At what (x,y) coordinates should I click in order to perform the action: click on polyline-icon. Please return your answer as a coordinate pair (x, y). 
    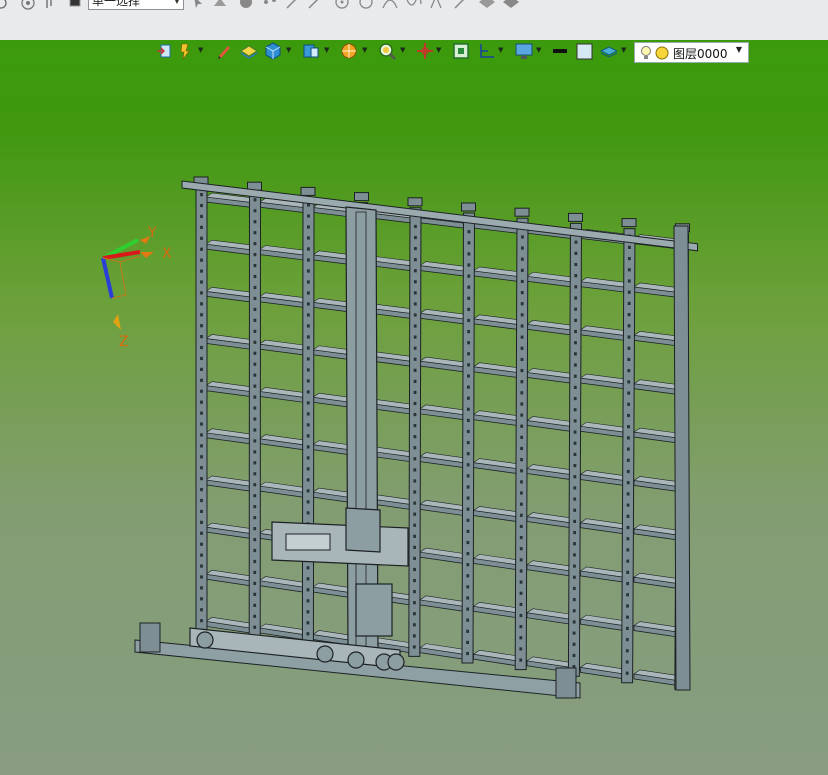
    Looking at the image, I should click on (438, 5).